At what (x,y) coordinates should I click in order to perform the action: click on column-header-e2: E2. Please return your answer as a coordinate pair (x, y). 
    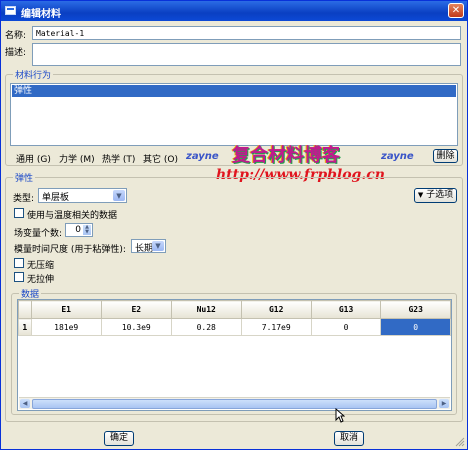
    Looking at the image, I should click on (136, 309).